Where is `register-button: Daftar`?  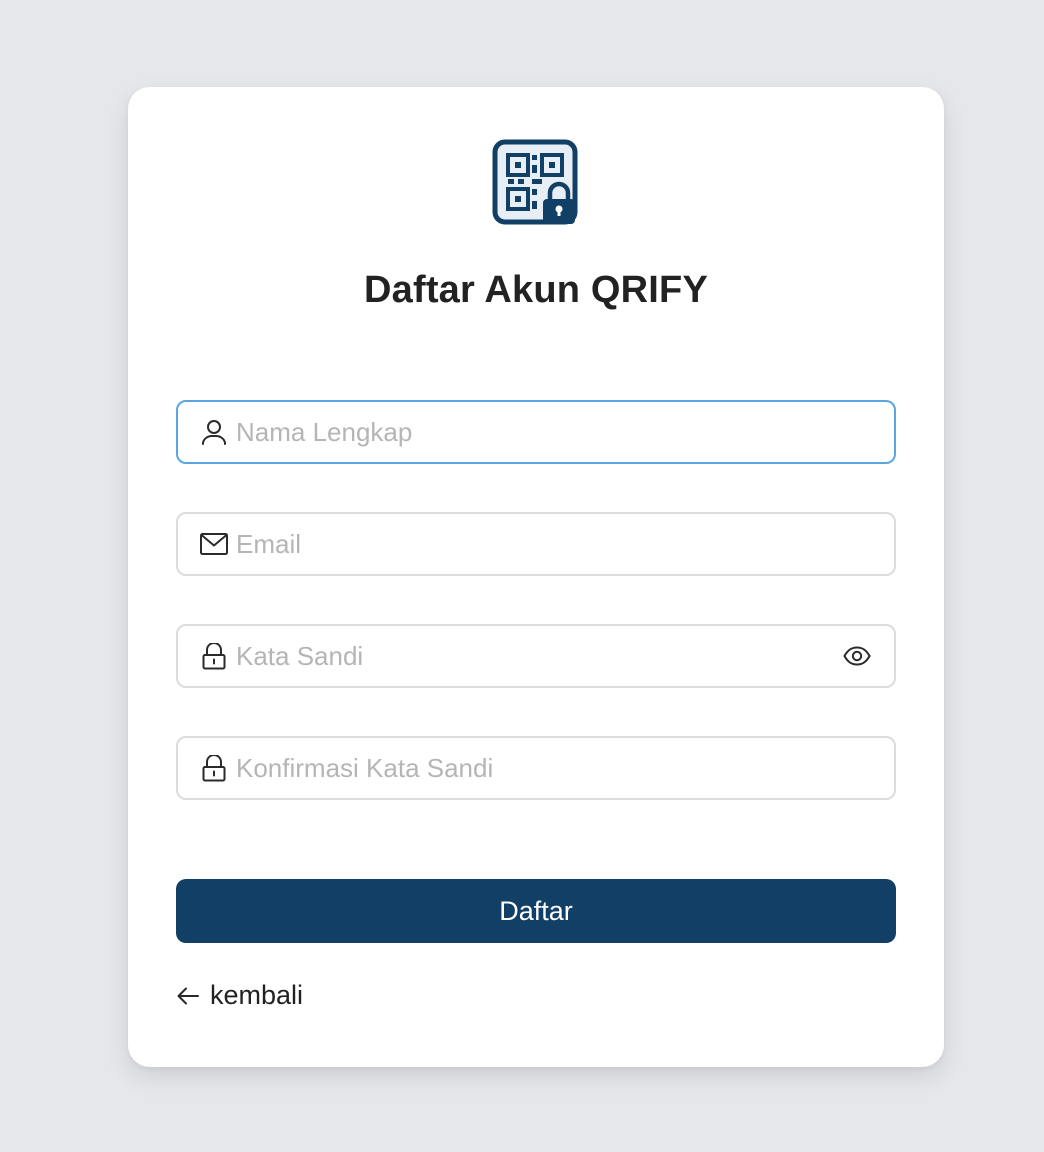 register-button: Daftar is located at coordinates (536, 911).